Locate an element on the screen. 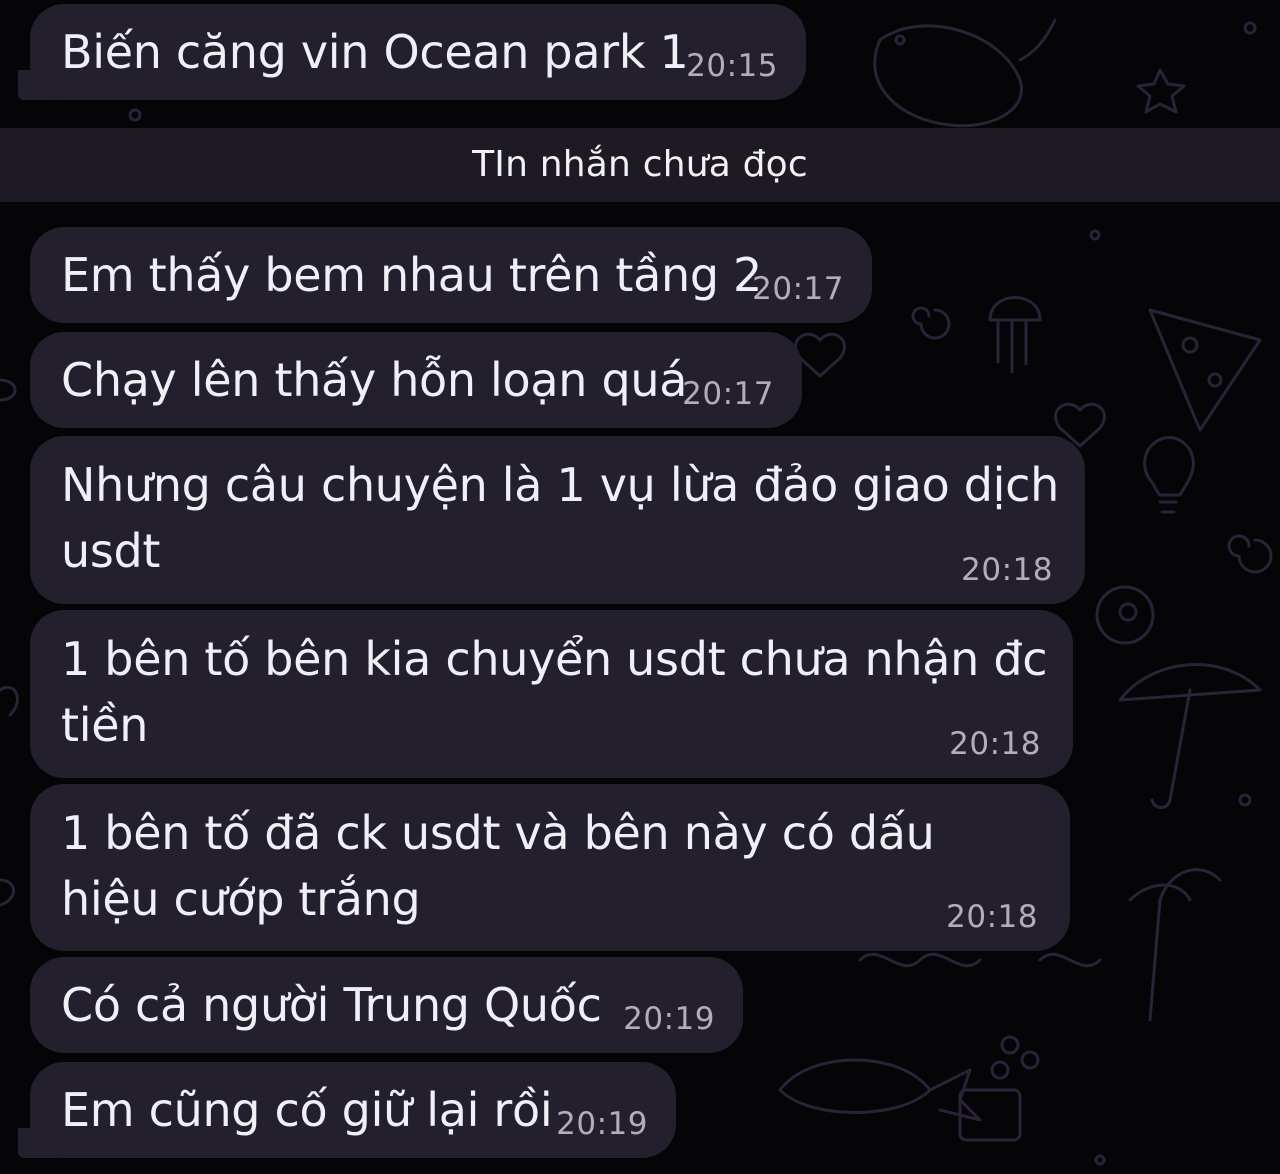 This screenshot has height=1174, width=1280. message-bubble: Em cũng cố giữ lại rồi 20:19 is located at coordinates (347, 1110).